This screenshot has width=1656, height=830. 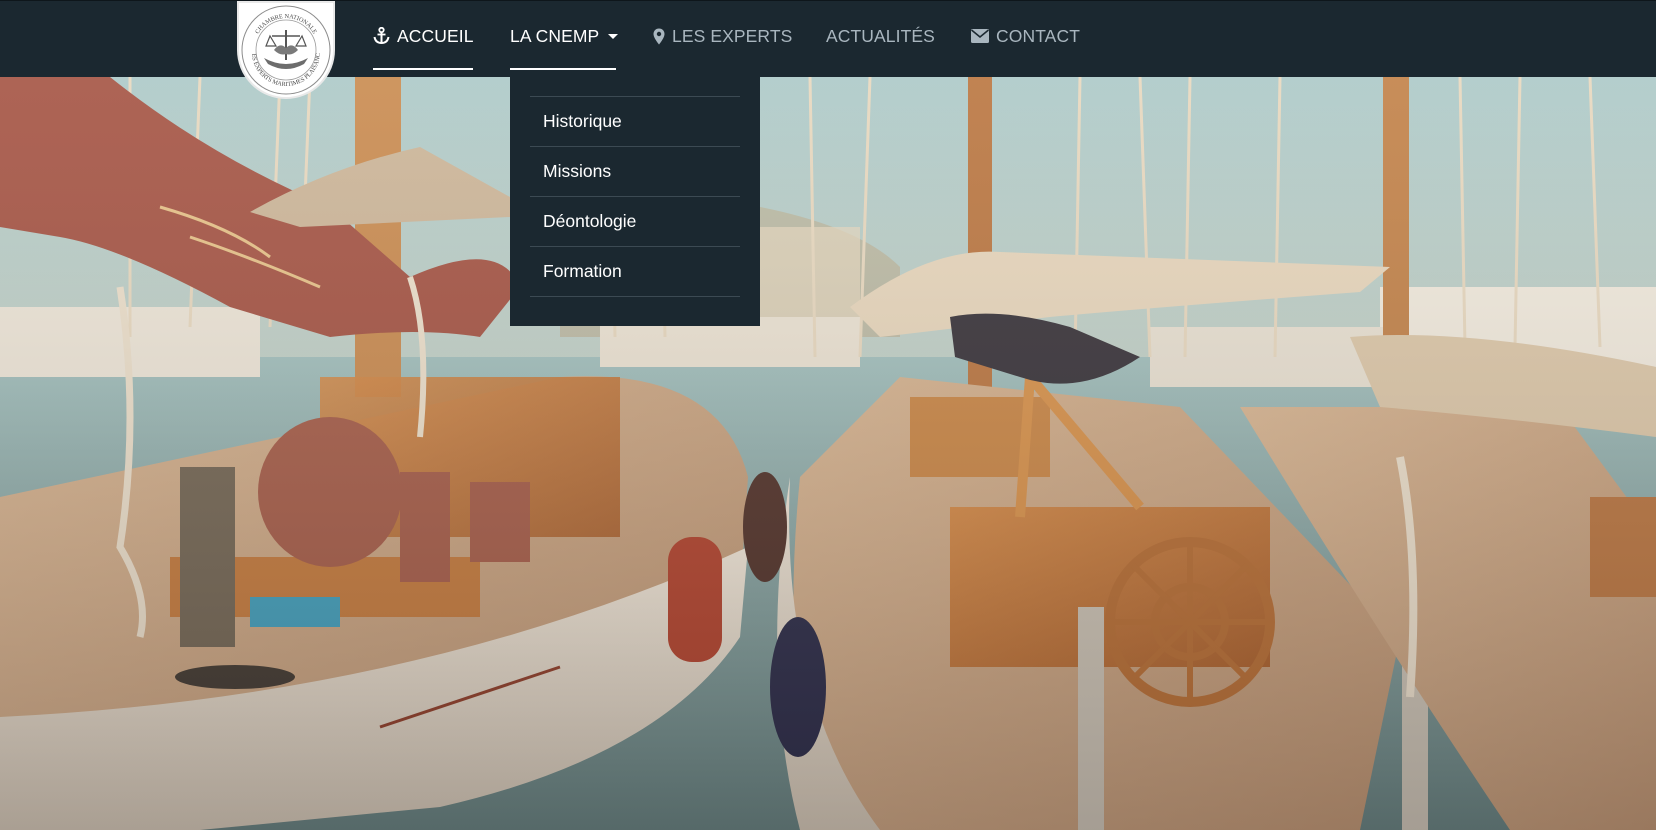 I want to click on nav-la-cnemp: LA CNEMP, so click(x=564, y=36).